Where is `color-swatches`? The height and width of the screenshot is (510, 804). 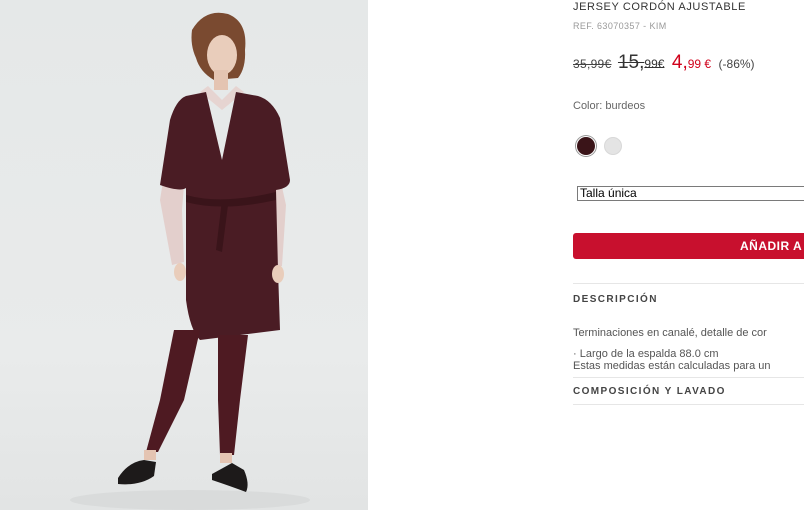
color-swatches is located at coordinates (599, 146).